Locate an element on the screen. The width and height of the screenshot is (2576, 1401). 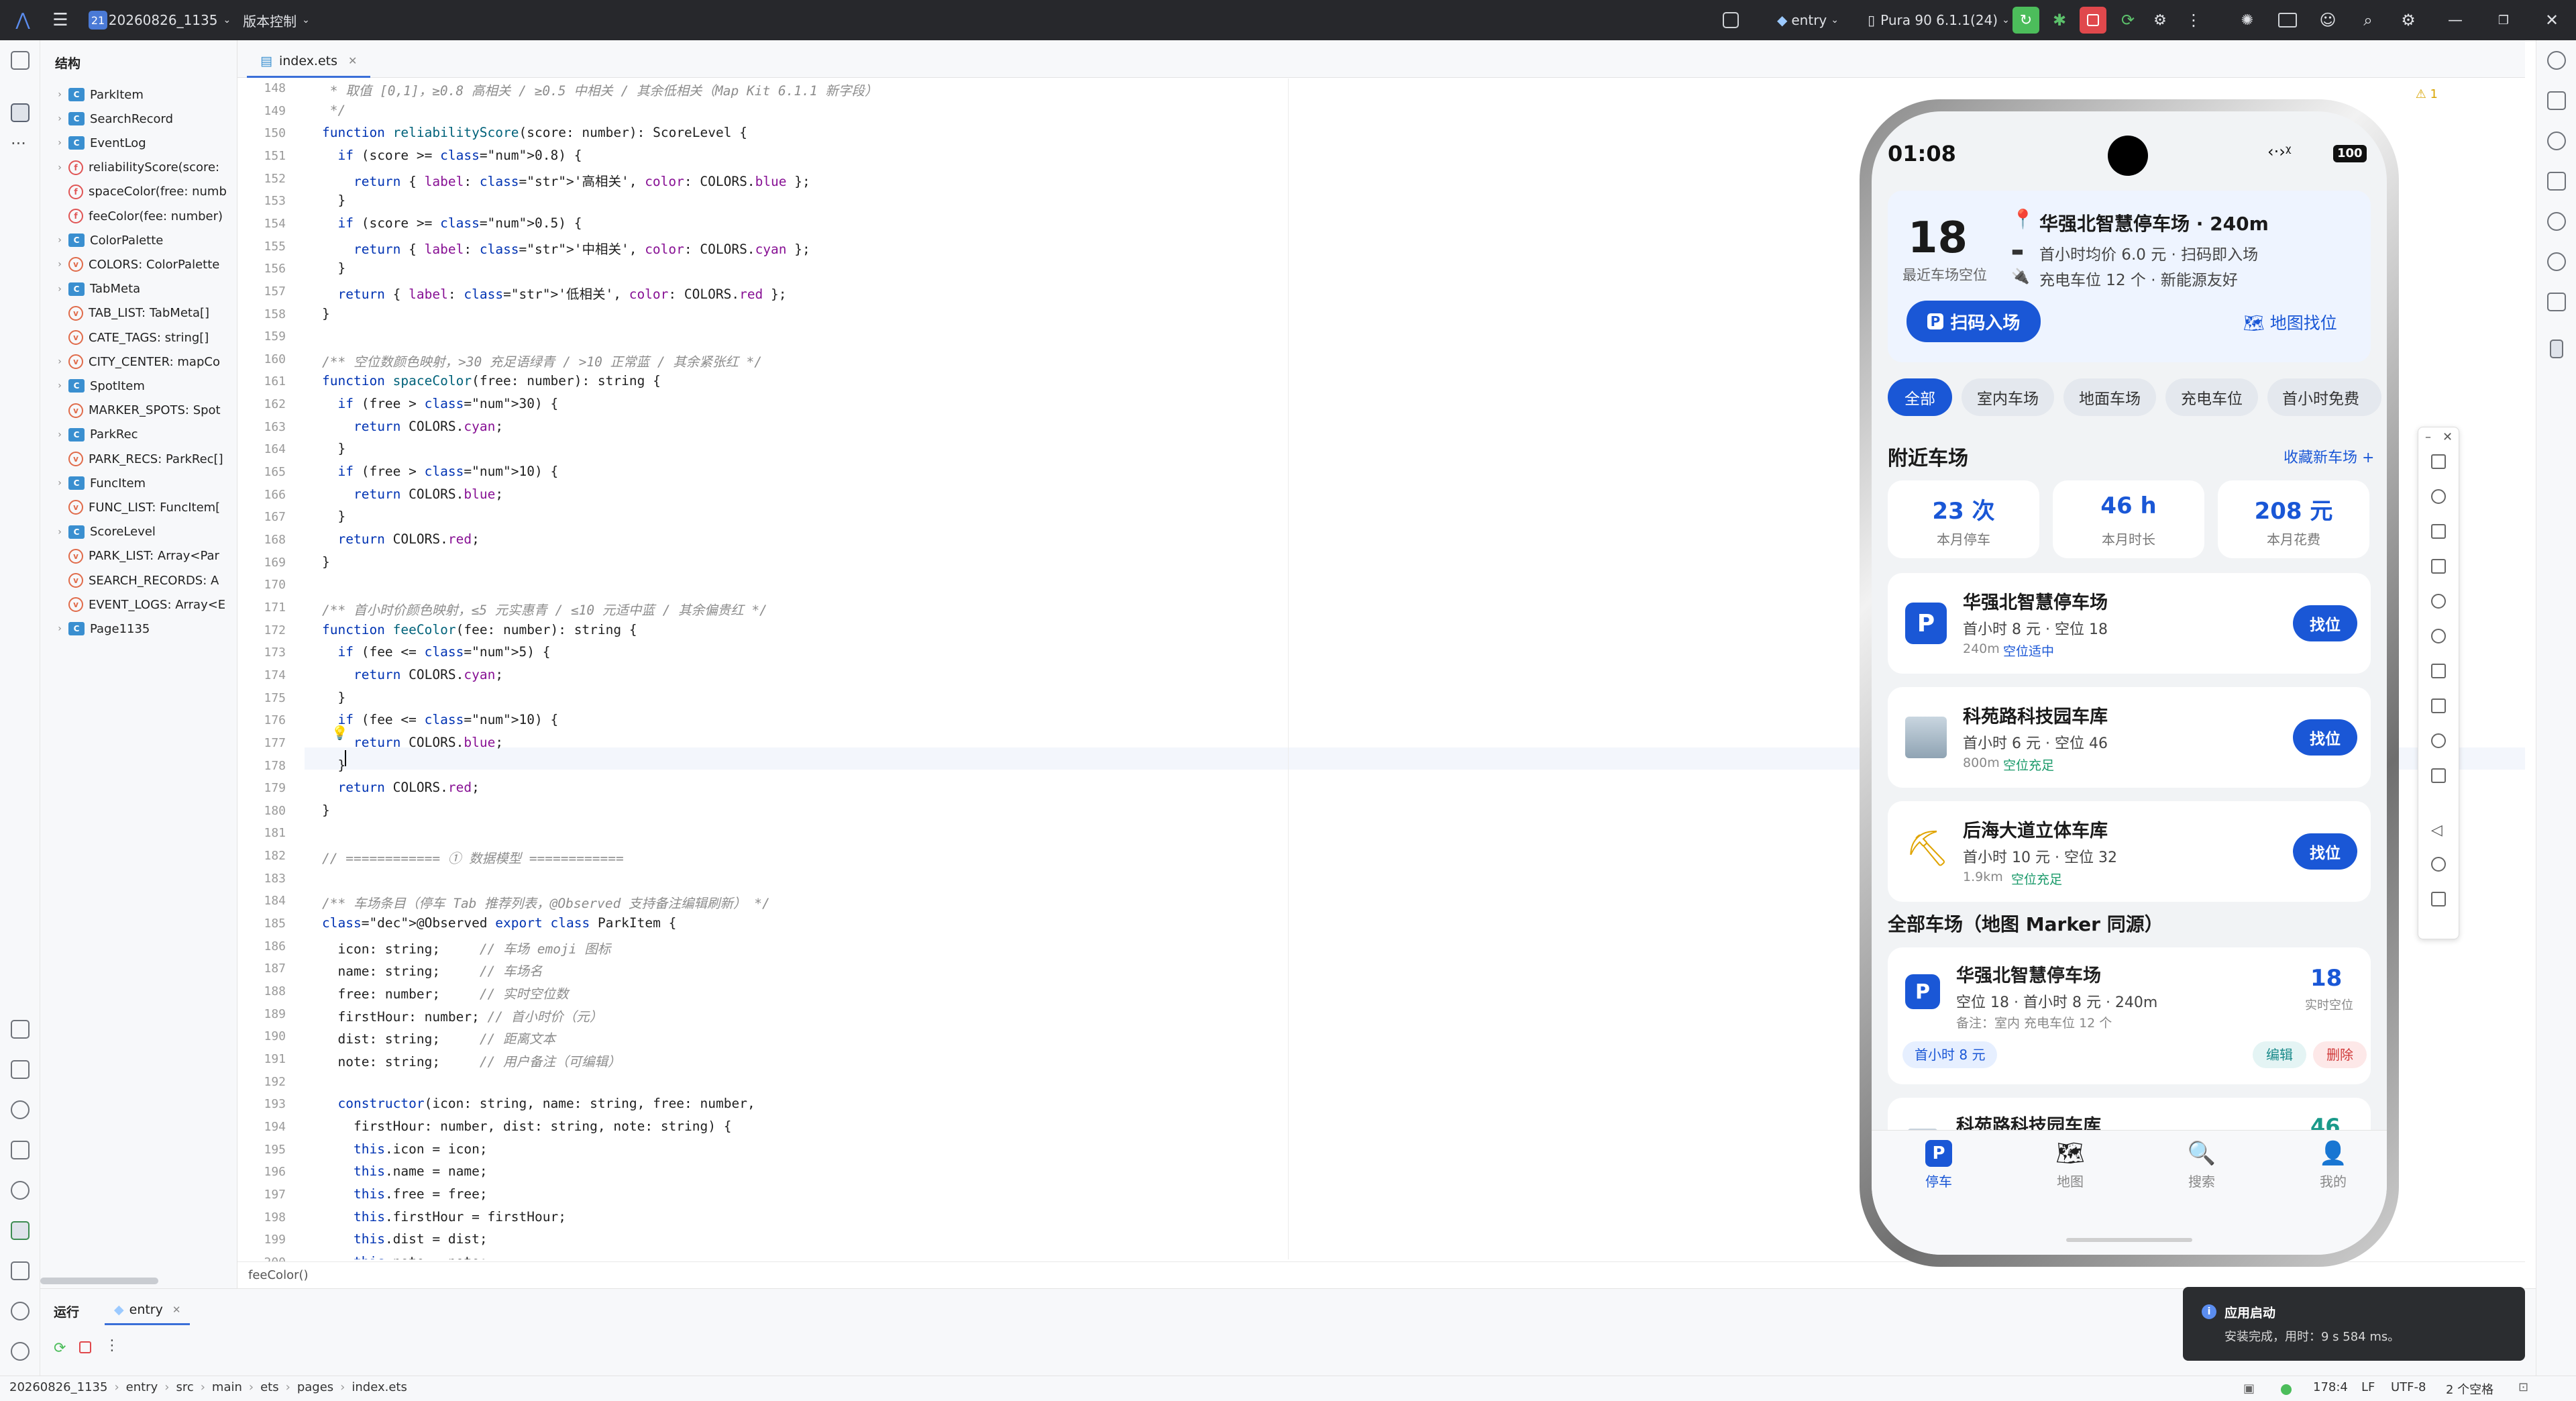
back-icon: ◁ is located at coordinates (2437, 830).